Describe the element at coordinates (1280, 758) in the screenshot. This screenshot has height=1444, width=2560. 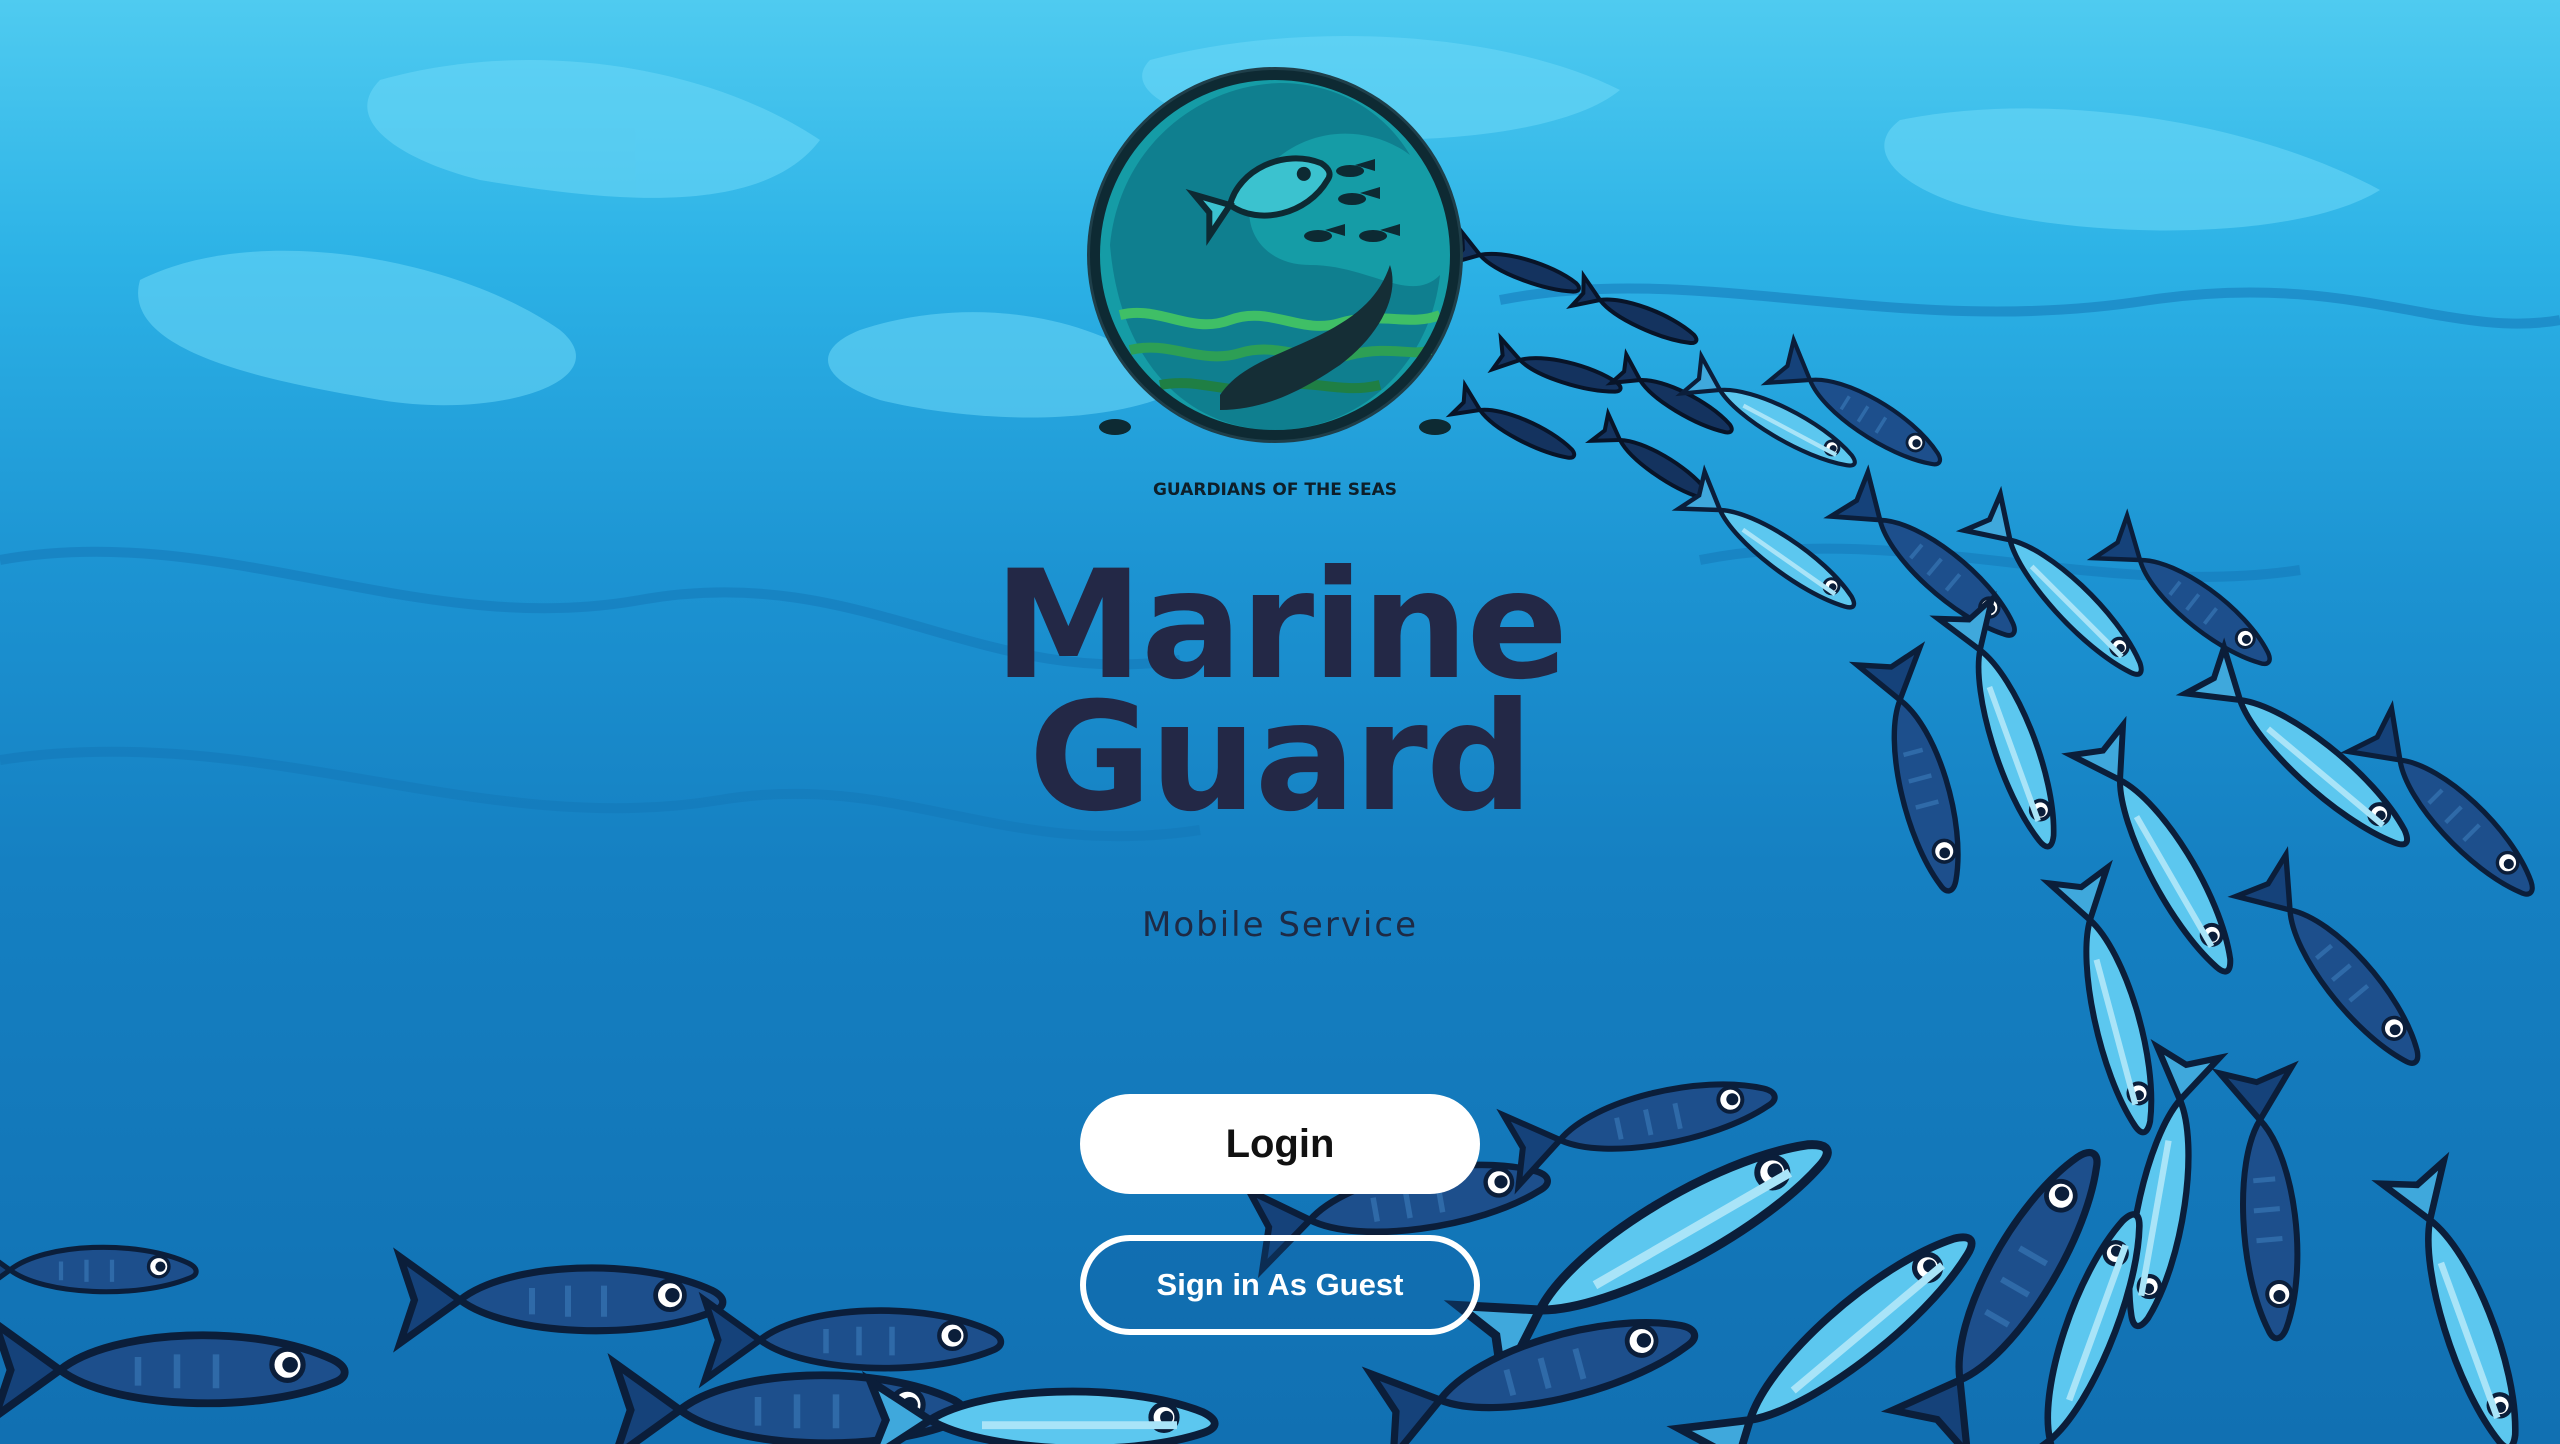
I see `app-title-line2: Guard` at that location.